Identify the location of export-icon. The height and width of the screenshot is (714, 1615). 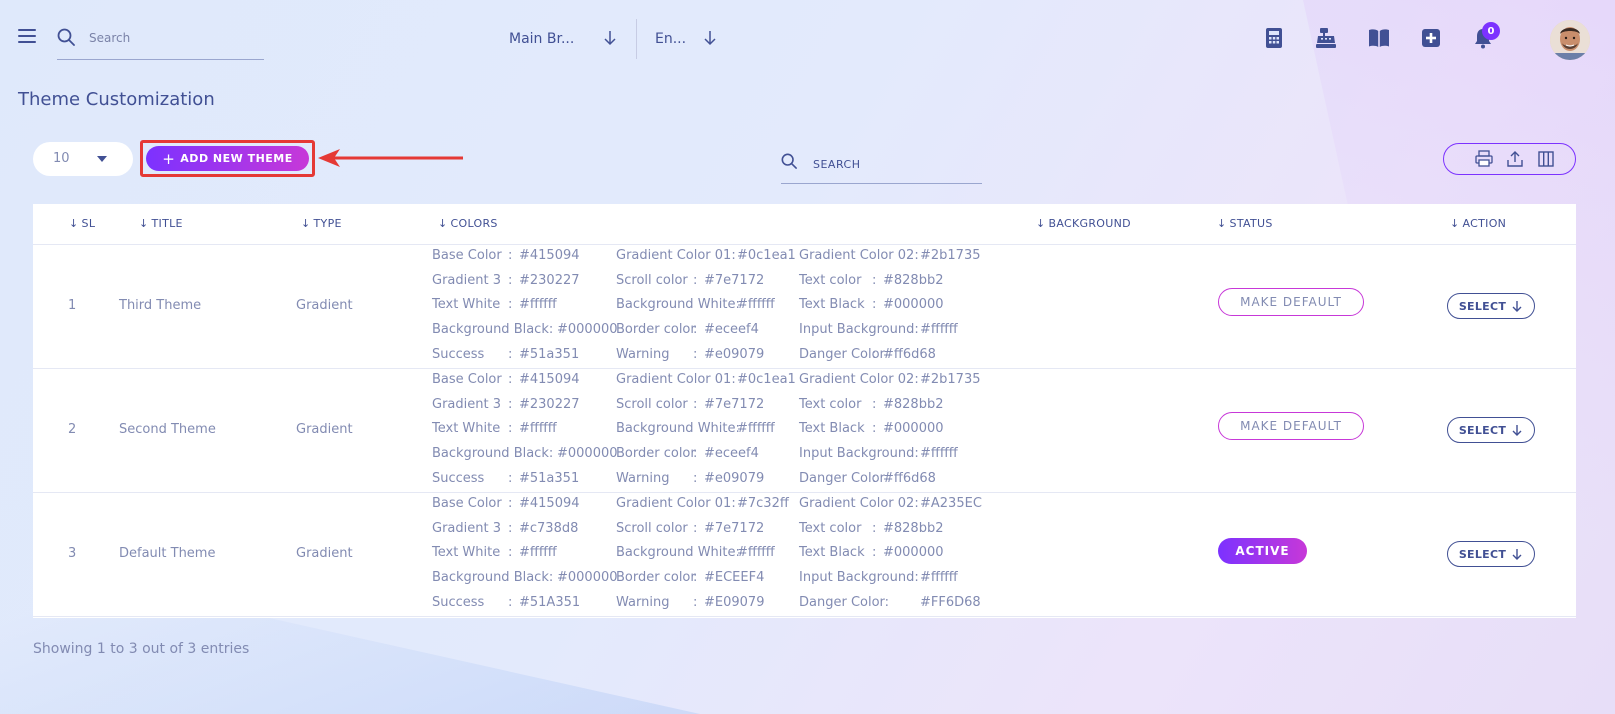
(1515, 159).